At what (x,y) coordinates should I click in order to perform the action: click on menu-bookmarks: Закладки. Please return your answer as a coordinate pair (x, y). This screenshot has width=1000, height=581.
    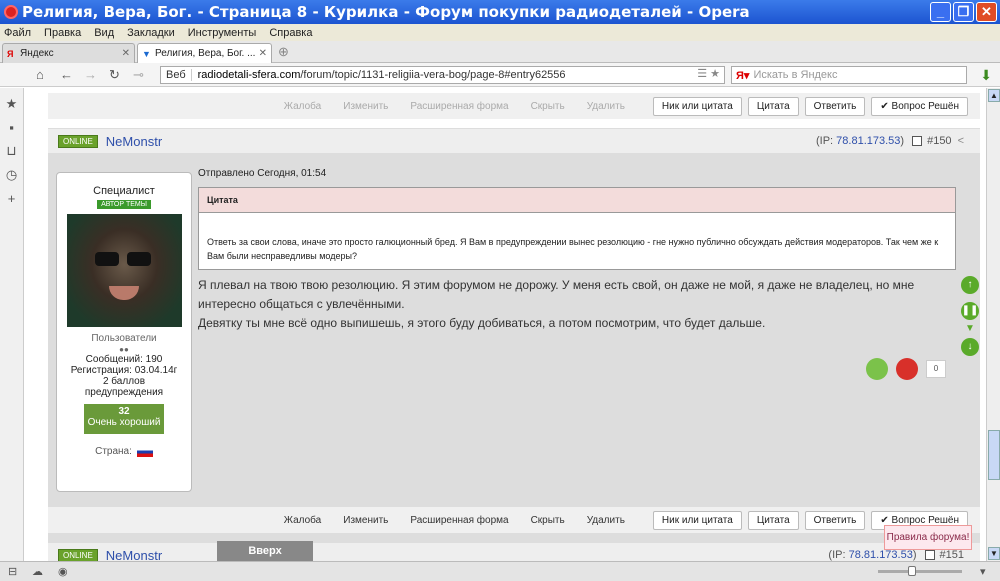
    Looking at the image, I should click on (151, 33).